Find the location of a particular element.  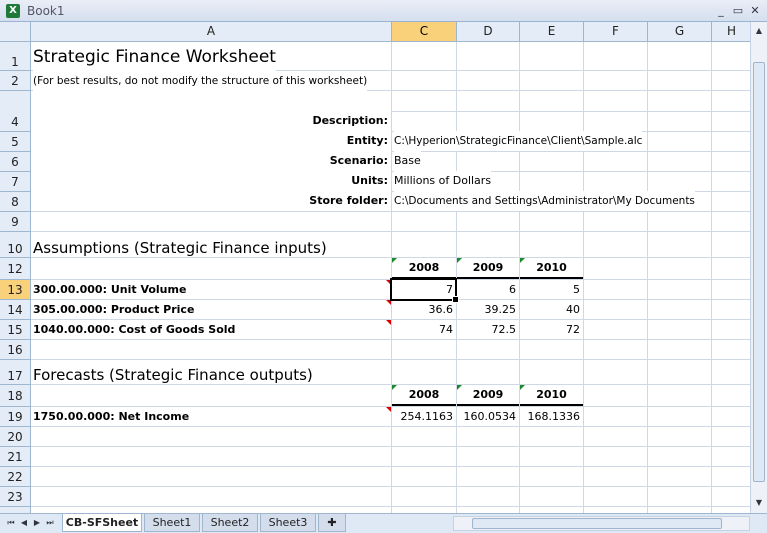

column-header-e: E is located at coordinates (552, 31).